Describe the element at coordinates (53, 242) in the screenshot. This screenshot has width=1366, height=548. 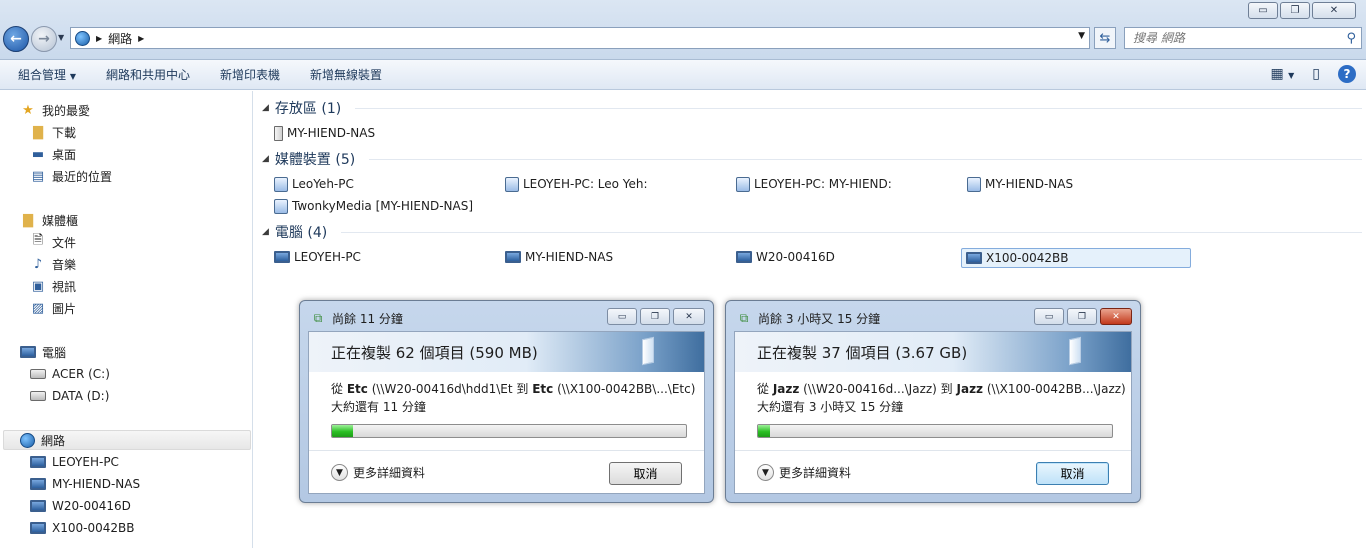
I see `sidebar-item-documents: 🗎 文件` at that location.